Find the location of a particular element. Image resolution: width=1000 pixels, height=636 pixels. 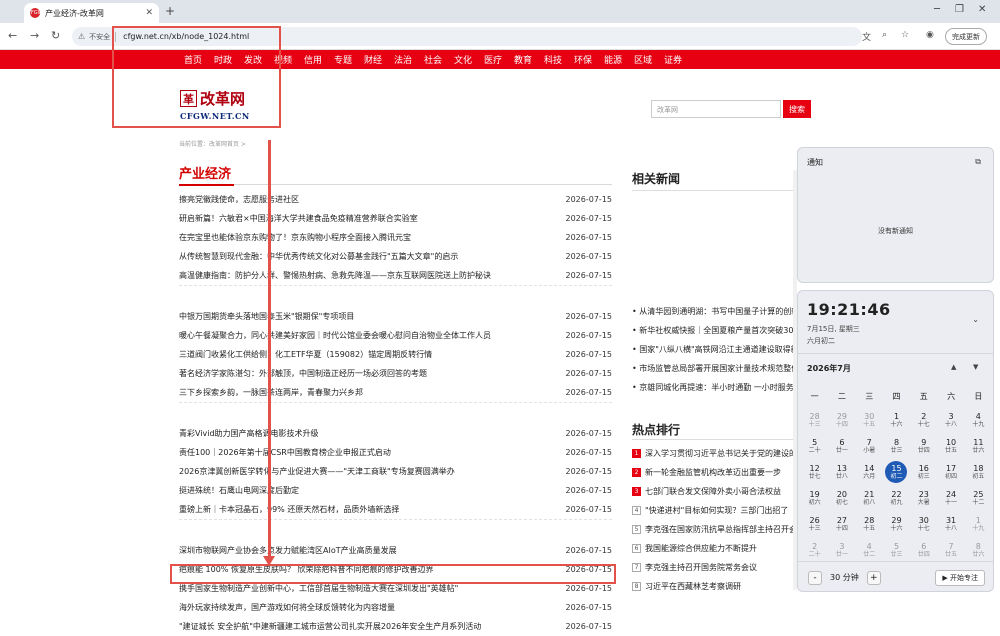

list-item: 重磅上新｜卡本冠晶石，99% 还原天然石材，品质外墙新选择 2026-07-15 is located at coordinates (395, 509).